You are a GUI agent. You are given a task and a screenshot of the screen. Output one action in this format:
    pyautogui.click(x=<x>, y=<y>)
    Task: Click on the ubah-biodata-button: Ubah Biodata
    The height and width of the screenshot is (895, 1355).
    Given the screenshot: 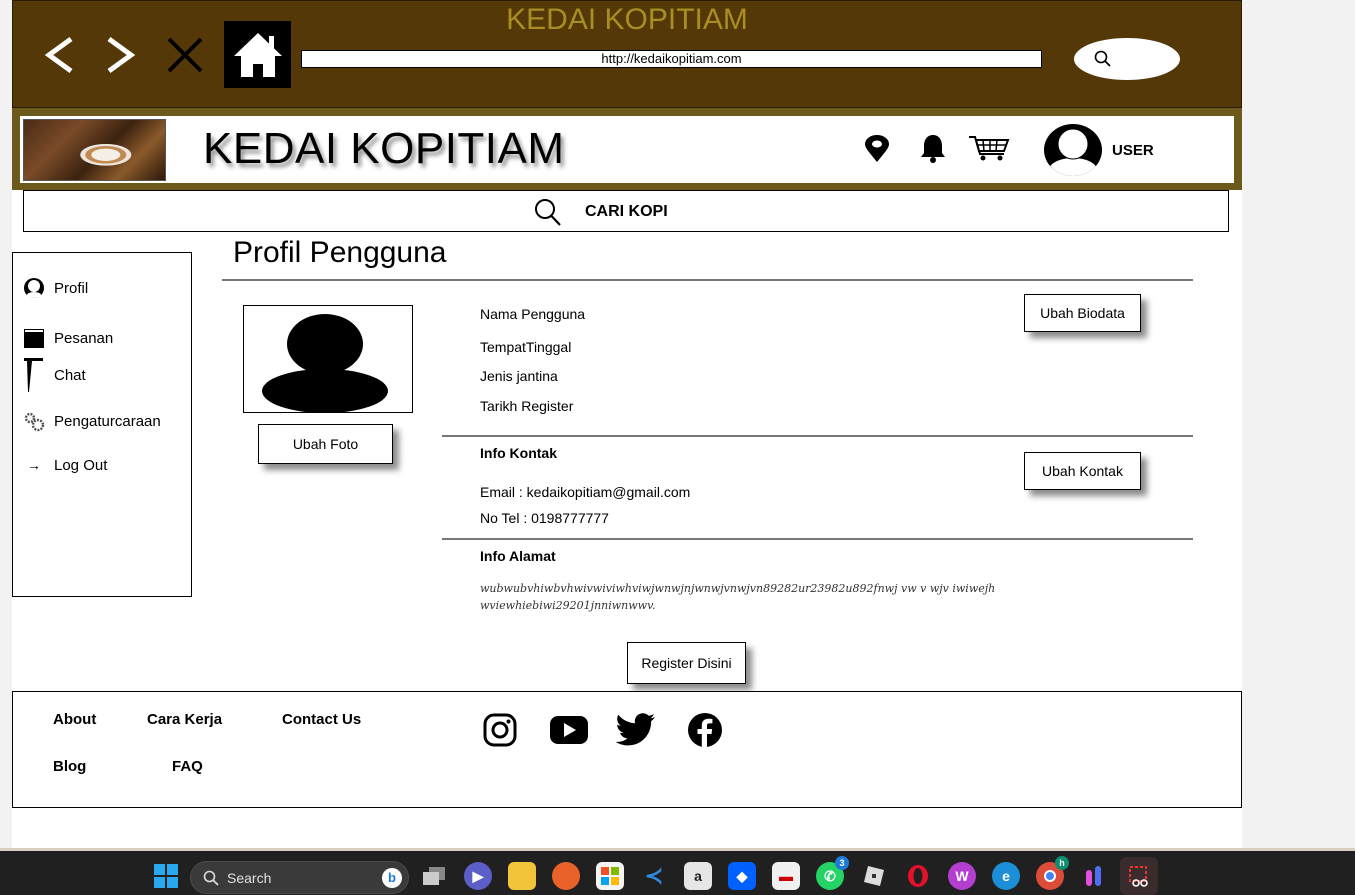 What is the action you would take?
    pyautogui.click(x=1082, y=313)
    